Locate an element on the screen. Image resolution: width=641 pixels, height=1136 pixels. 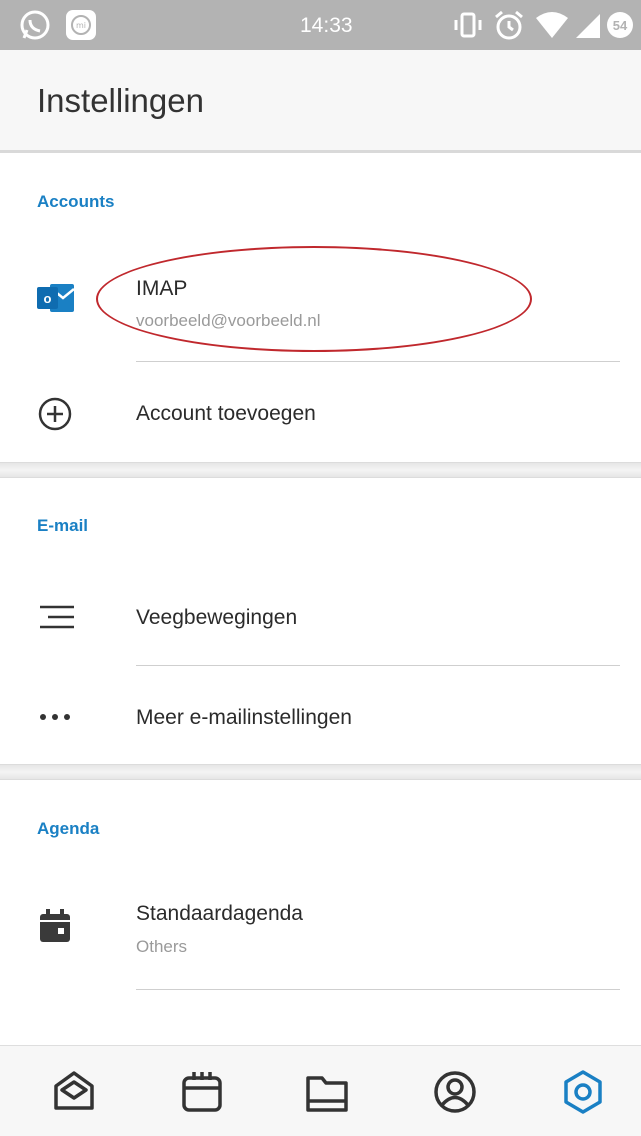
section-header-agenda: Agenda is located at coordinates (68, 828).